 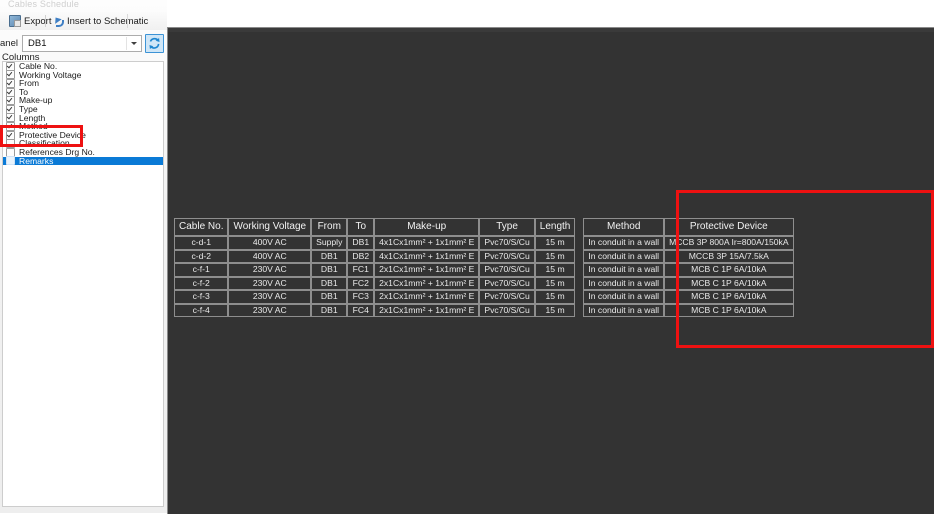 I want to click on panel-select: DB1, so click(x=82, y=43).